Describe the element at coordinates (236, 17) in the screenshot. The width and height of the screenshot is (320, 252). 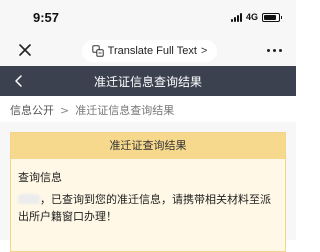
I see `signal-icon` at that location.